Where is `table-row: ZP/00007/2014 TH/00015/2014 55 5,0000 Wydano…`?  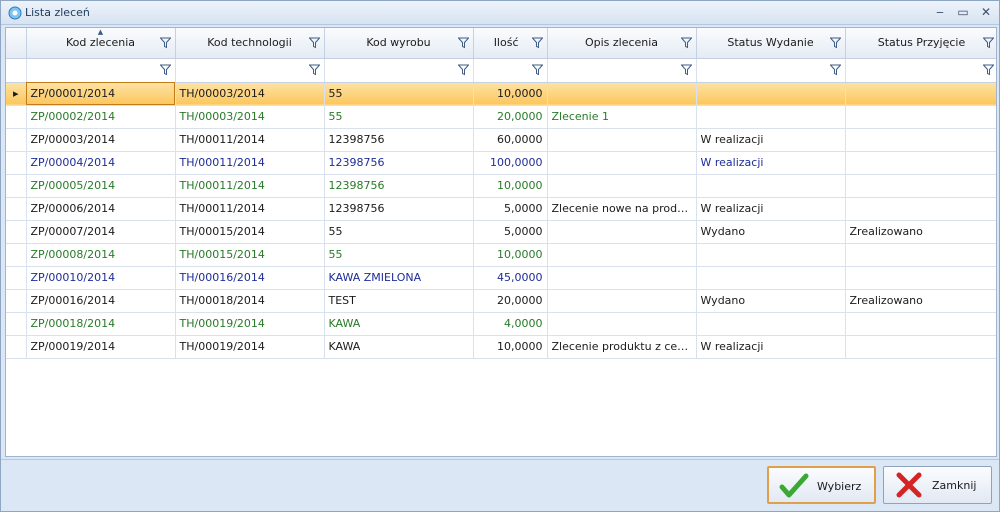 table-row: ZP/00007/2014 TH/00015/2014 55 5,0000 Wydano… is located at coordinates (501, 232).